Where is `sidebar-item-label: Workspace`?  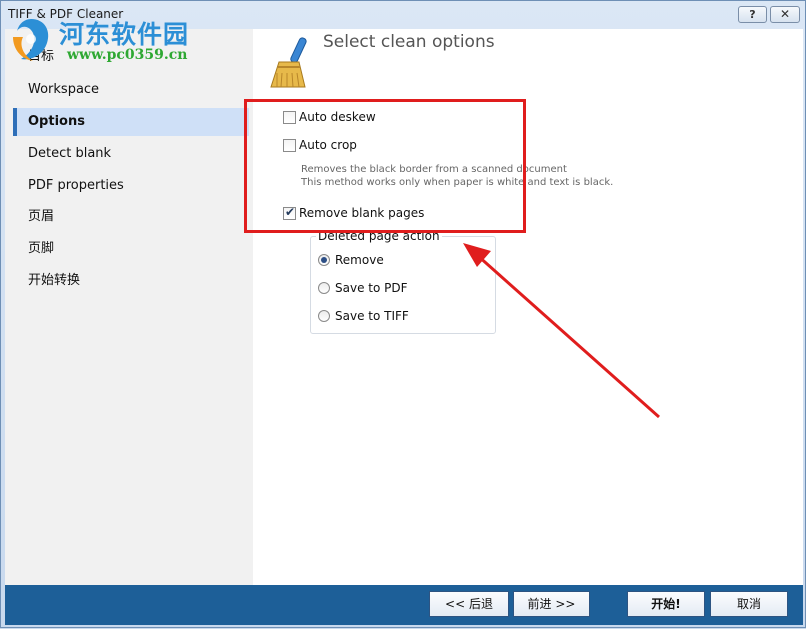
sidebar-item-label: Workspace is located at coordinates (64, 89).